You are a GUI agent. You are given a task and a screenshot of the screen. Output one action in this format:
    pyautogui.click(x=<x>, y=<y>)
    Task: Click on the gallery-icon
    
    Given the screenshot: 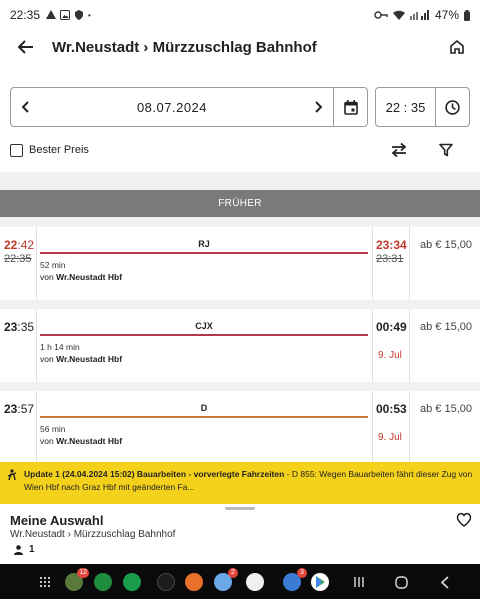 What is the action you would take?
    pyautogui.click(x=65, y=15)
    